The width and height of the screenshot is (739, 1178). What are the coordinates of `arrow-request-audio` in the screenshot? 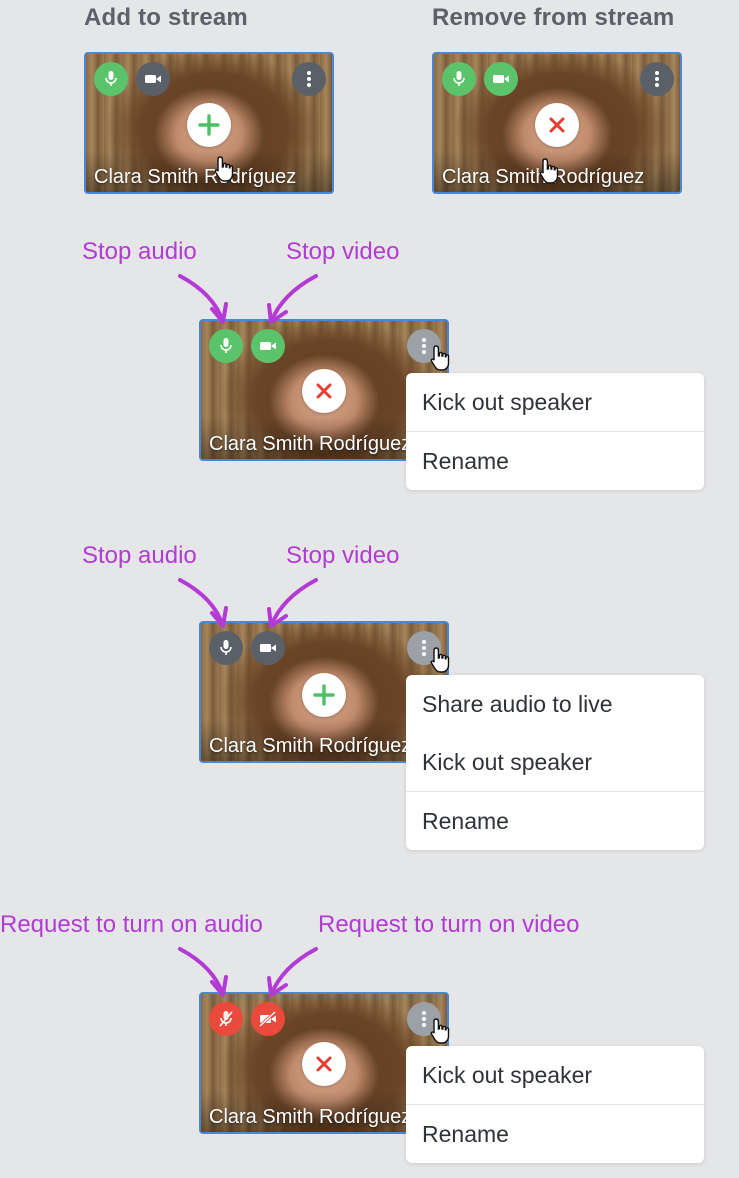 It's located at (201, 972).